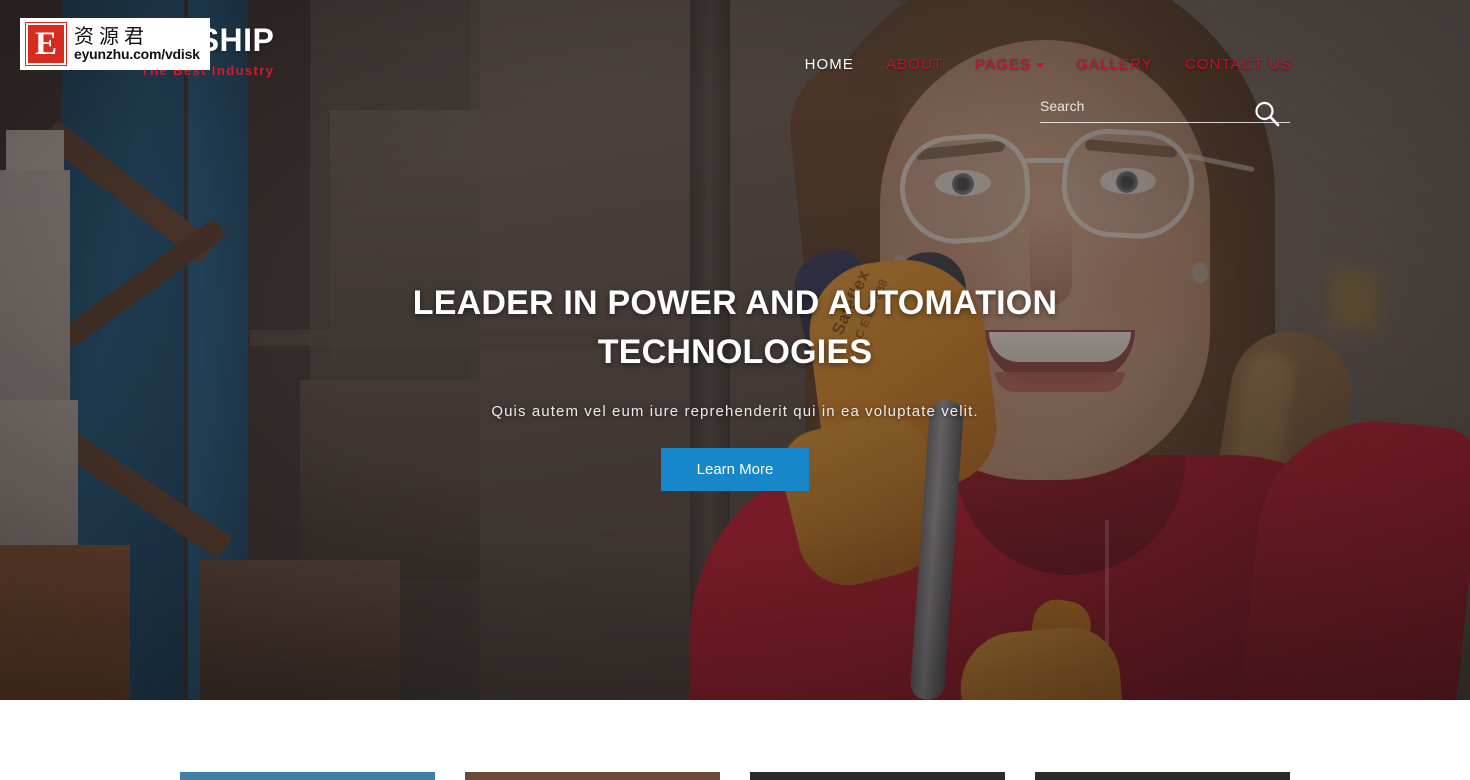 Image resolution: width=1470 pixels, height=780 pixels. Describe the element at coordinates (735, 740) in the screenshot. I see `features-card-strip` at that location.